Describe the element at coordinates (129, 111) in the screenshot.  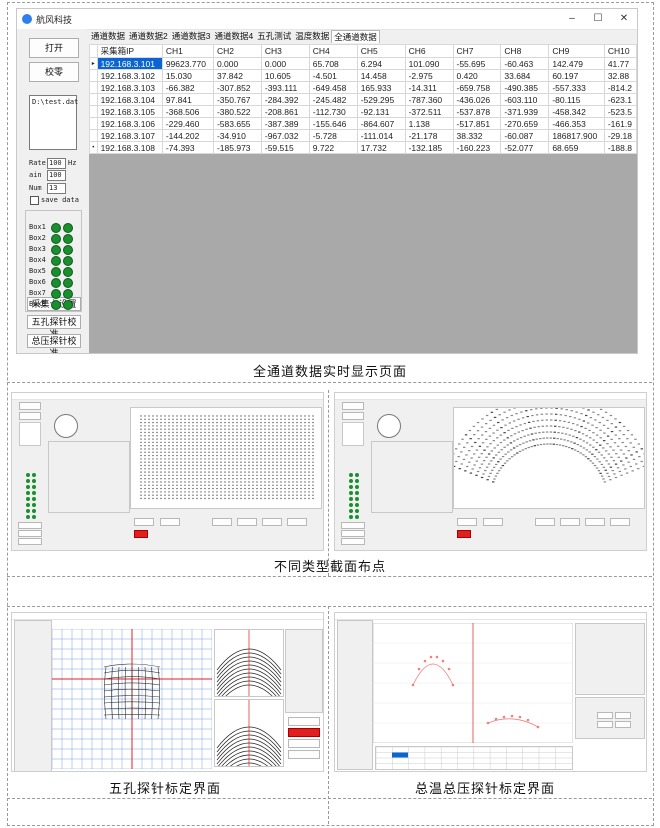
I see `table-cell: 192.168.3.105` at that location.